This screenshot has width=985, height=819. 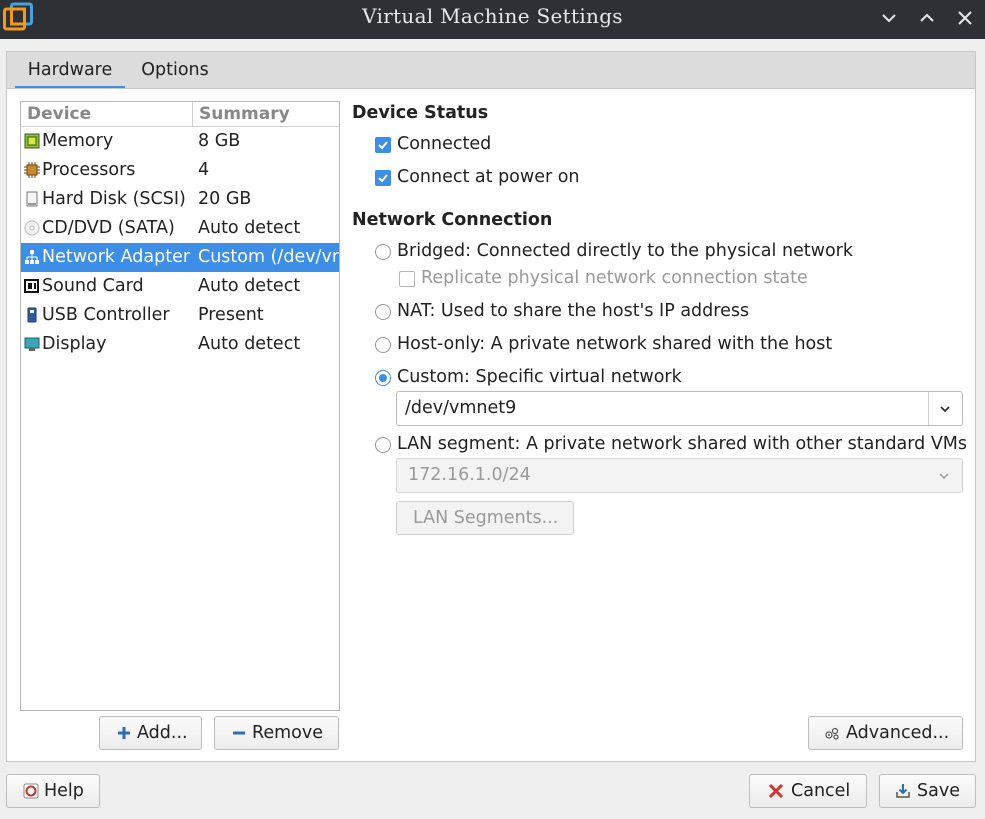 What do you see at coordinates (32, 286) in the screenshot?
I see `sound-card-icon` at bounding box center [32, 286].